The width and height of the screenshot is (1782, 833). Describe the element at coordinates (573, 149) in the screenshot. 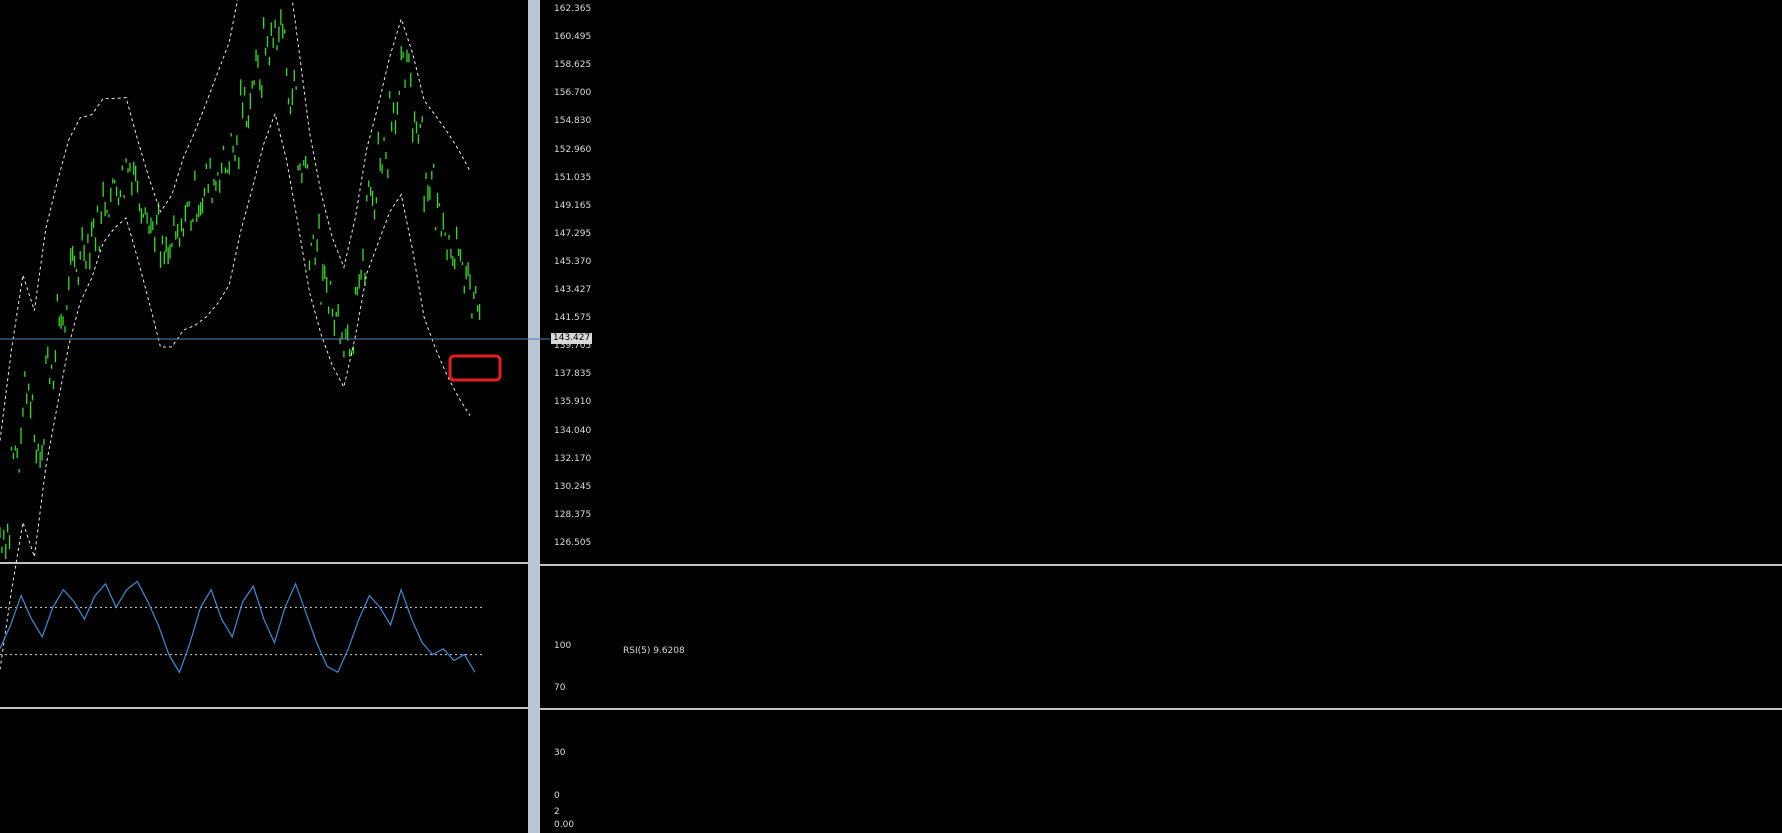

I see `left-price-tick: 152.960` at that location.